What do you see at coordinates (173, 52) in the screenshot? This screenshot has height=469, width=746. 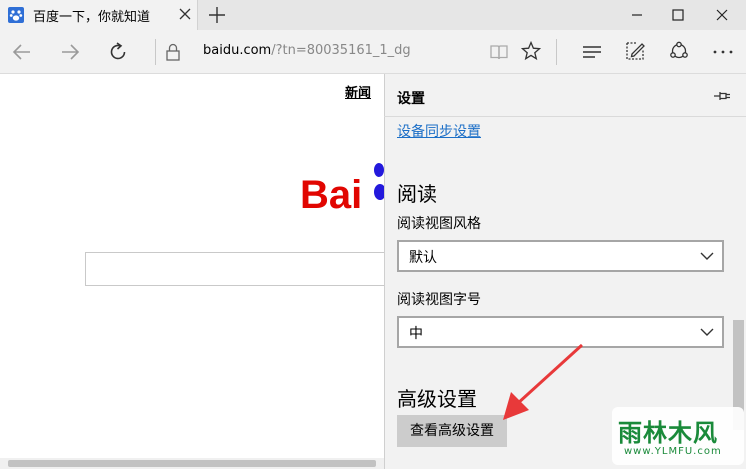 I see `lock-icon` at bounding box center [173, 52].